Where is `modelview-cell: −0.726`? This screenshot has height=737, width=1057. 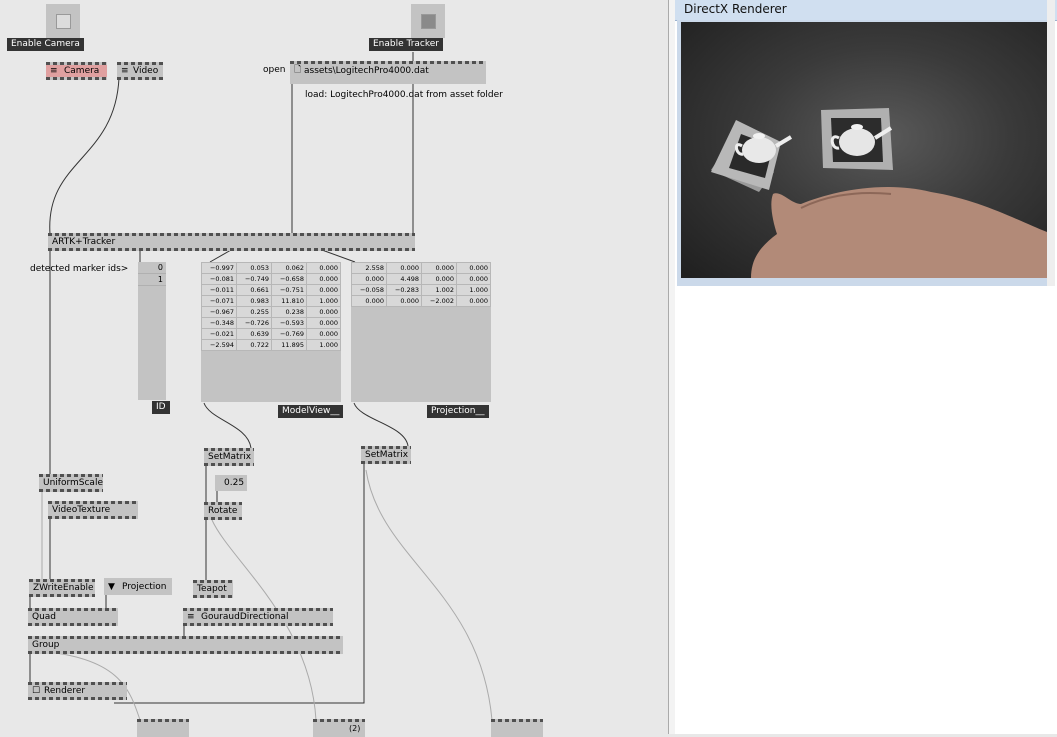
modelview-cell: −0.726 is located at coordinates (254, 323).